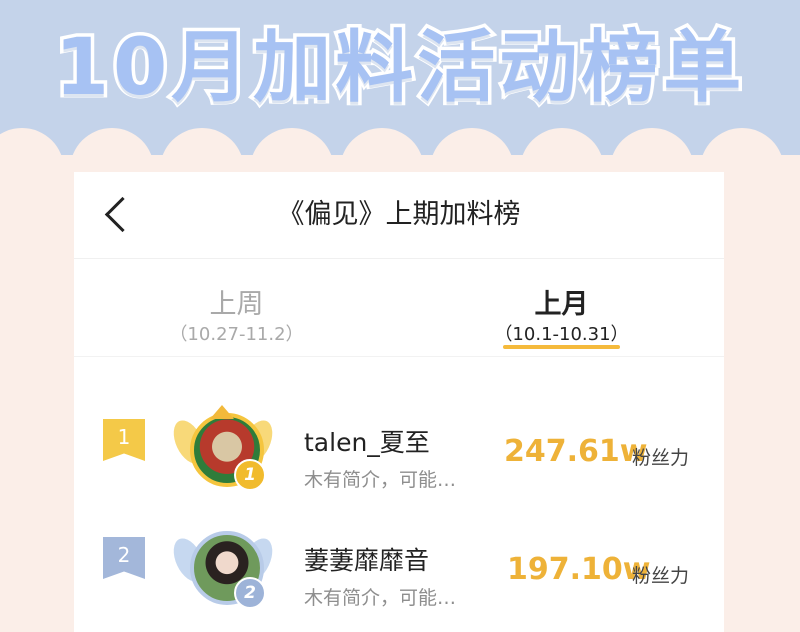 The width and height of the screenshot is (800, 632). I want to click on rank-flag: 2, so click(124, 558).